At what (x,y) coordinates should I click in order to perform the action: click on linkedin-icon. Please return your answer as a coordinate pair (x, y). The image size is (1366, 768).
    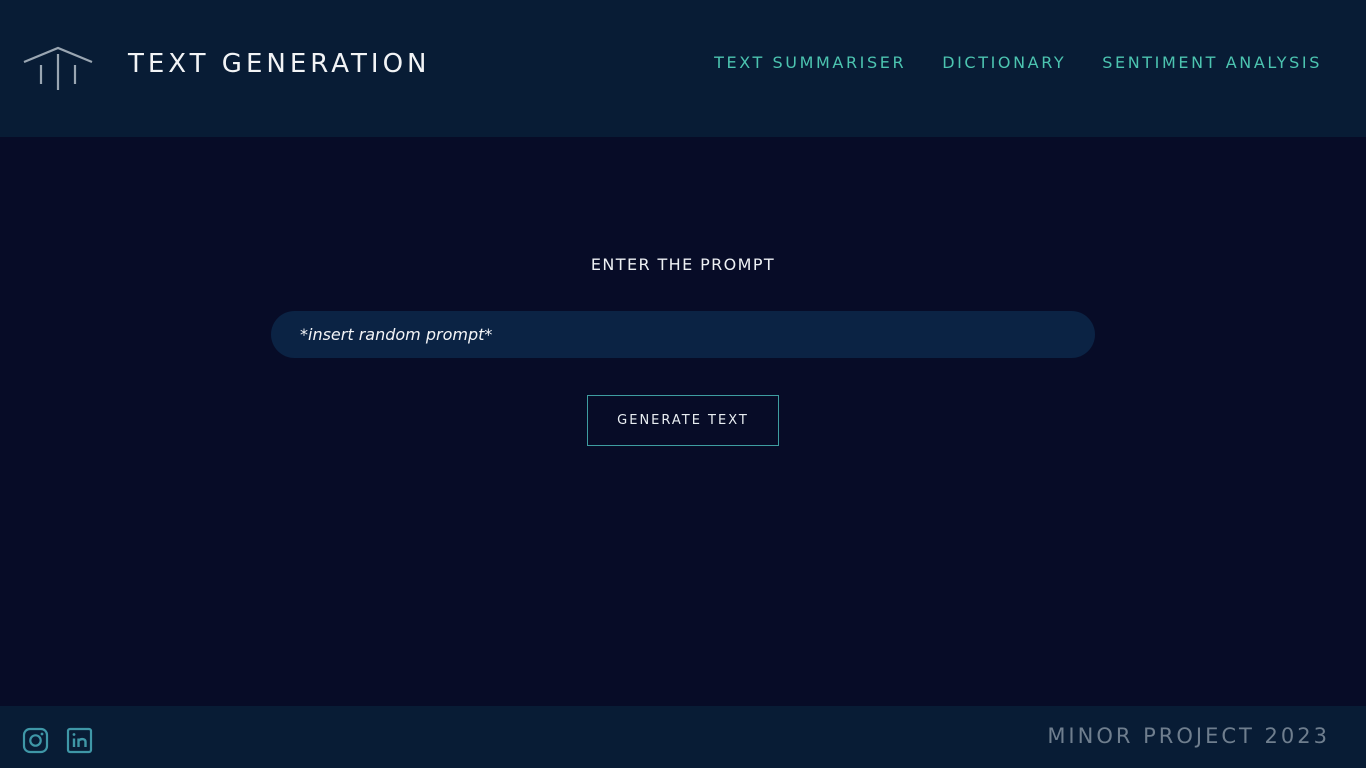
    Looking at the image, I should click on (79, 740).